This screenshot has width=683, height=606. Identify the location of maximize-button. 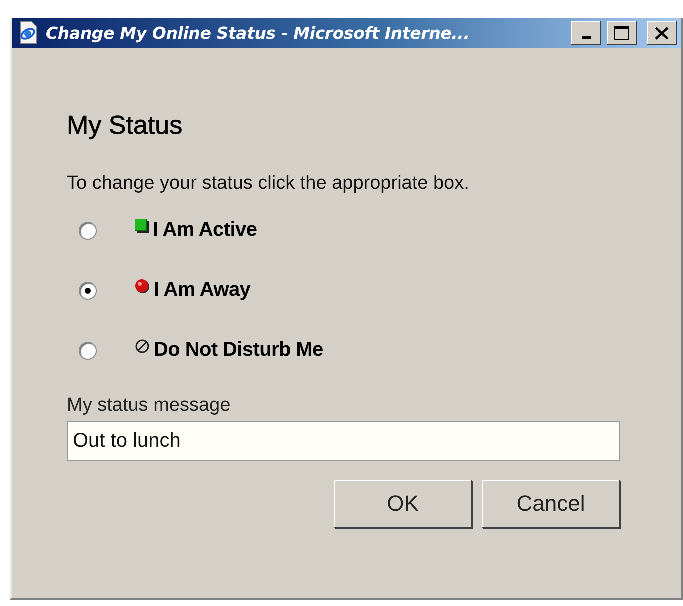
(622, 33).